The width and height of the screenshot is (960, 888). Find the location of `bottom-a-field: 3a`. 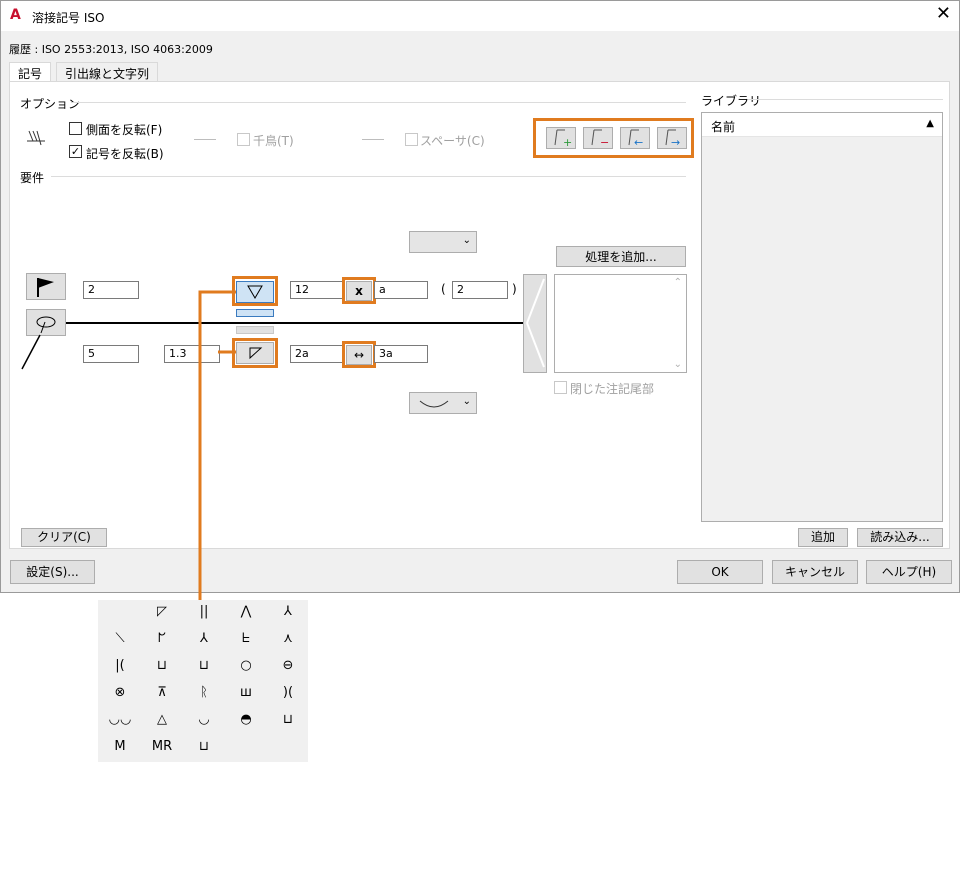

bottom-a-field: 3a is located at coordinates (401, 354).